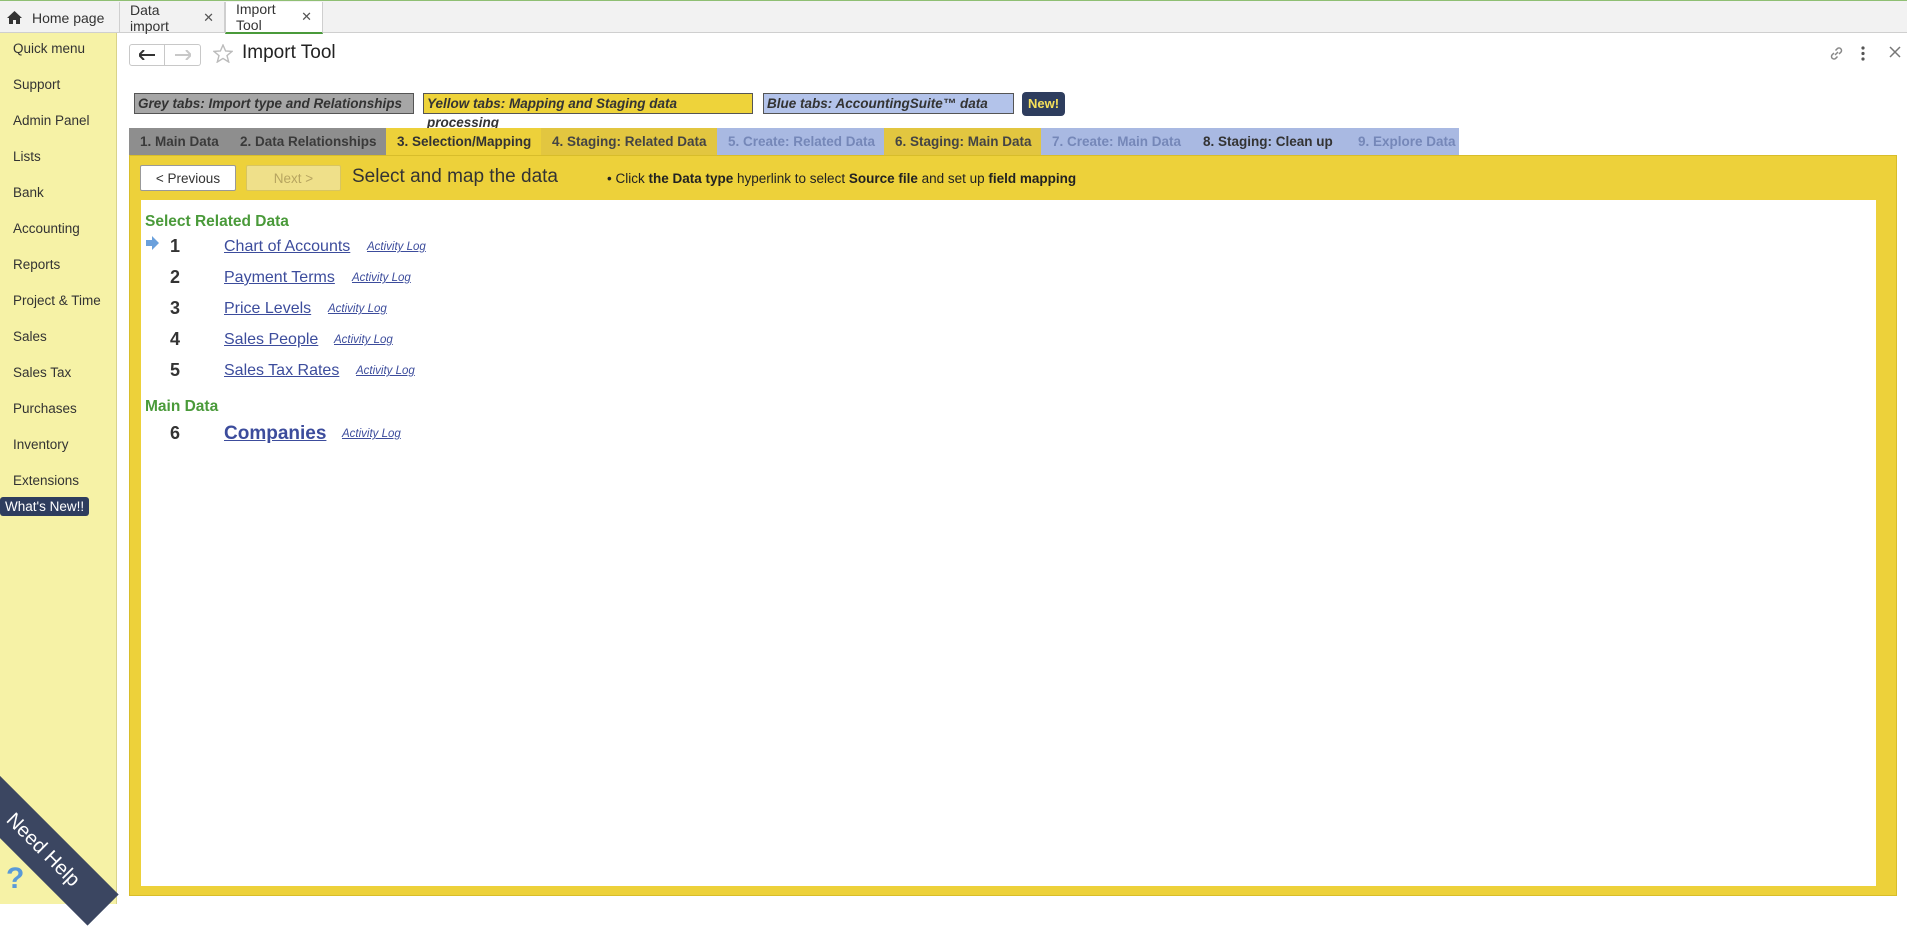 The image size is (1907, 926). Describe the element at coordinates (274, 103) in the screenshot. I see `legend-grey-tabs: Grey tabs: Import type and Relationships` at that location.